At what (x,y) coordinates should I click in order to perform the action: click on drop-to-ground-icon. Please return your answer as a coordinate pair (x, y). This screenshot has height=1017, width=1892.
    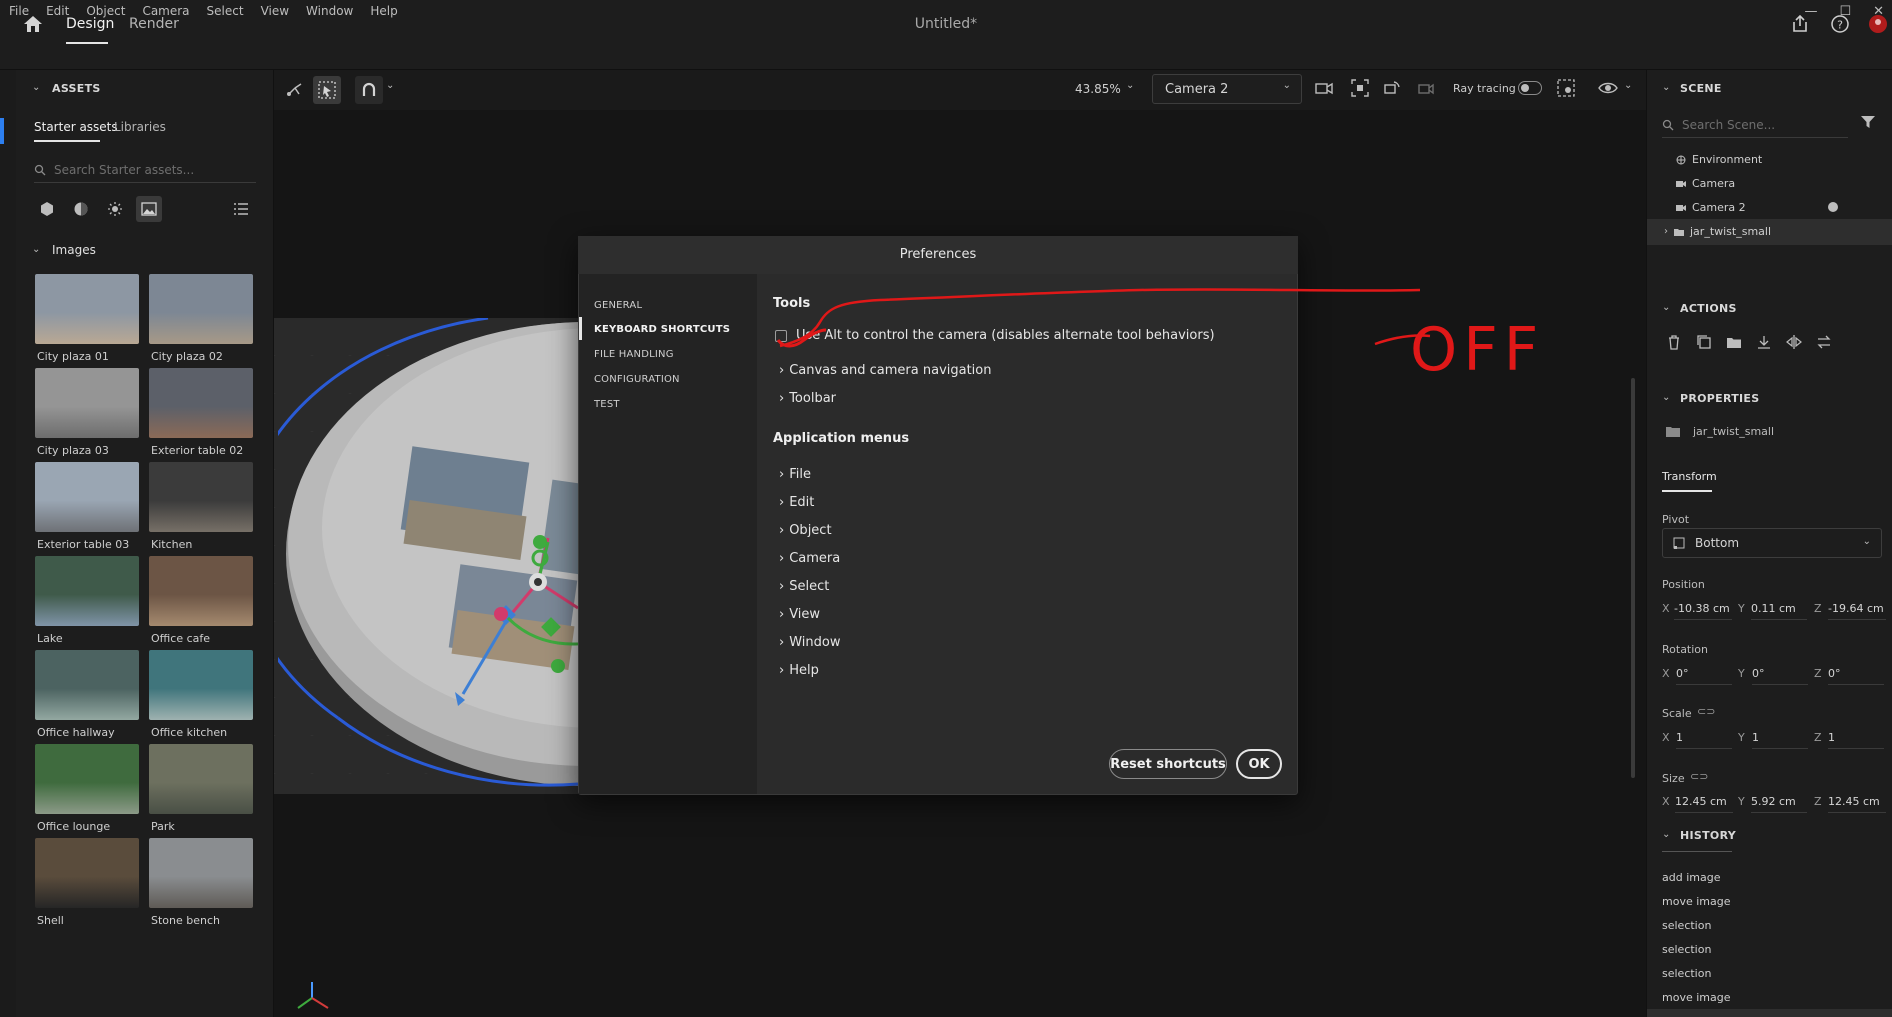
    Looking at the image, I should click on (1764, 342).